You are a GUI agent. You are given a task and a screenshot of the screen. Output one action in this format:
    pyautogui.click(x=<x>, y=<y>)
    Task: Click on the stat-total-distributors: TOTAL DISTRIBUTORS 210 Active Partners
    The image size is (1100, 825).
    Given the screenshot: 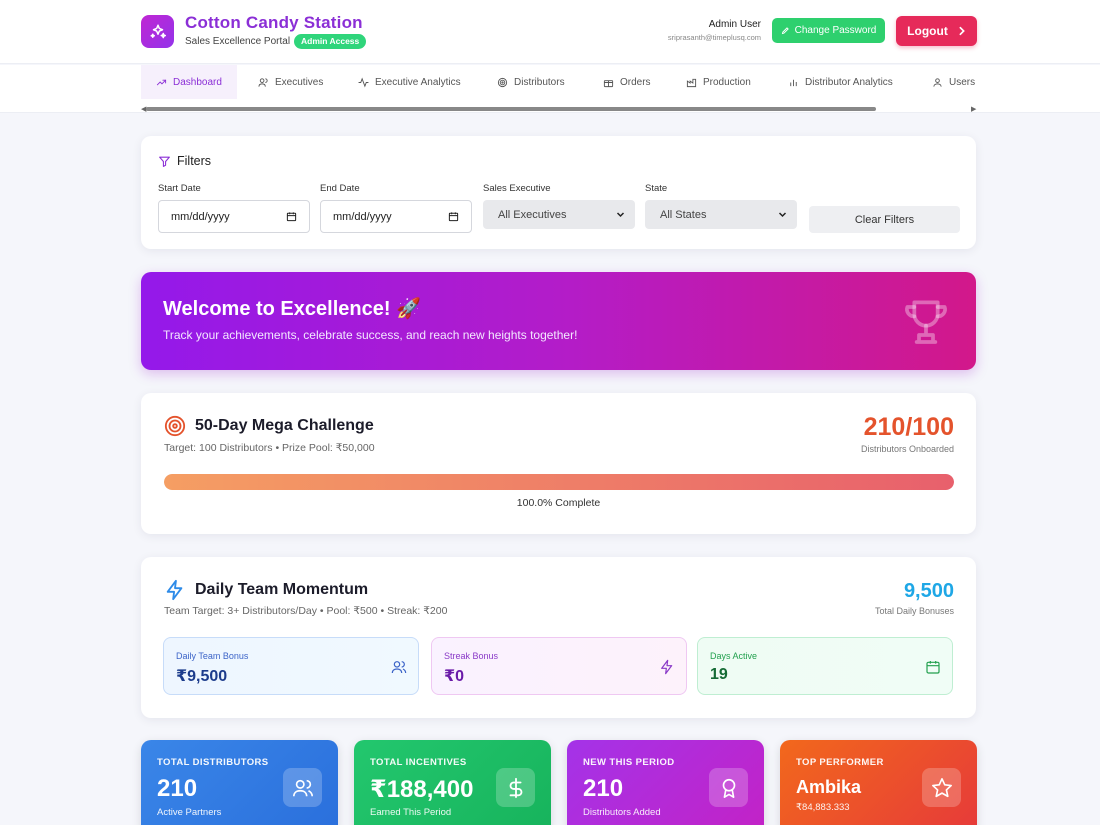 What is the action you would take?
    pyautogui.click(x=239, y=782)
    